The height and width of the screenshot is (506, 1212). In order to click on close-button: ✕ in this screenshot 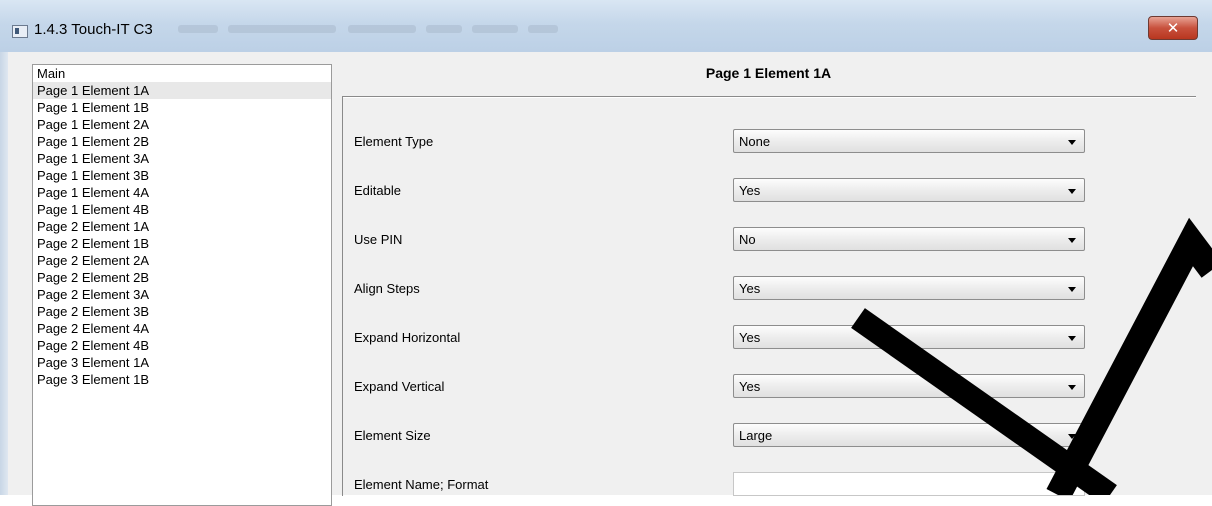, I will do `click(1173, 28)`.